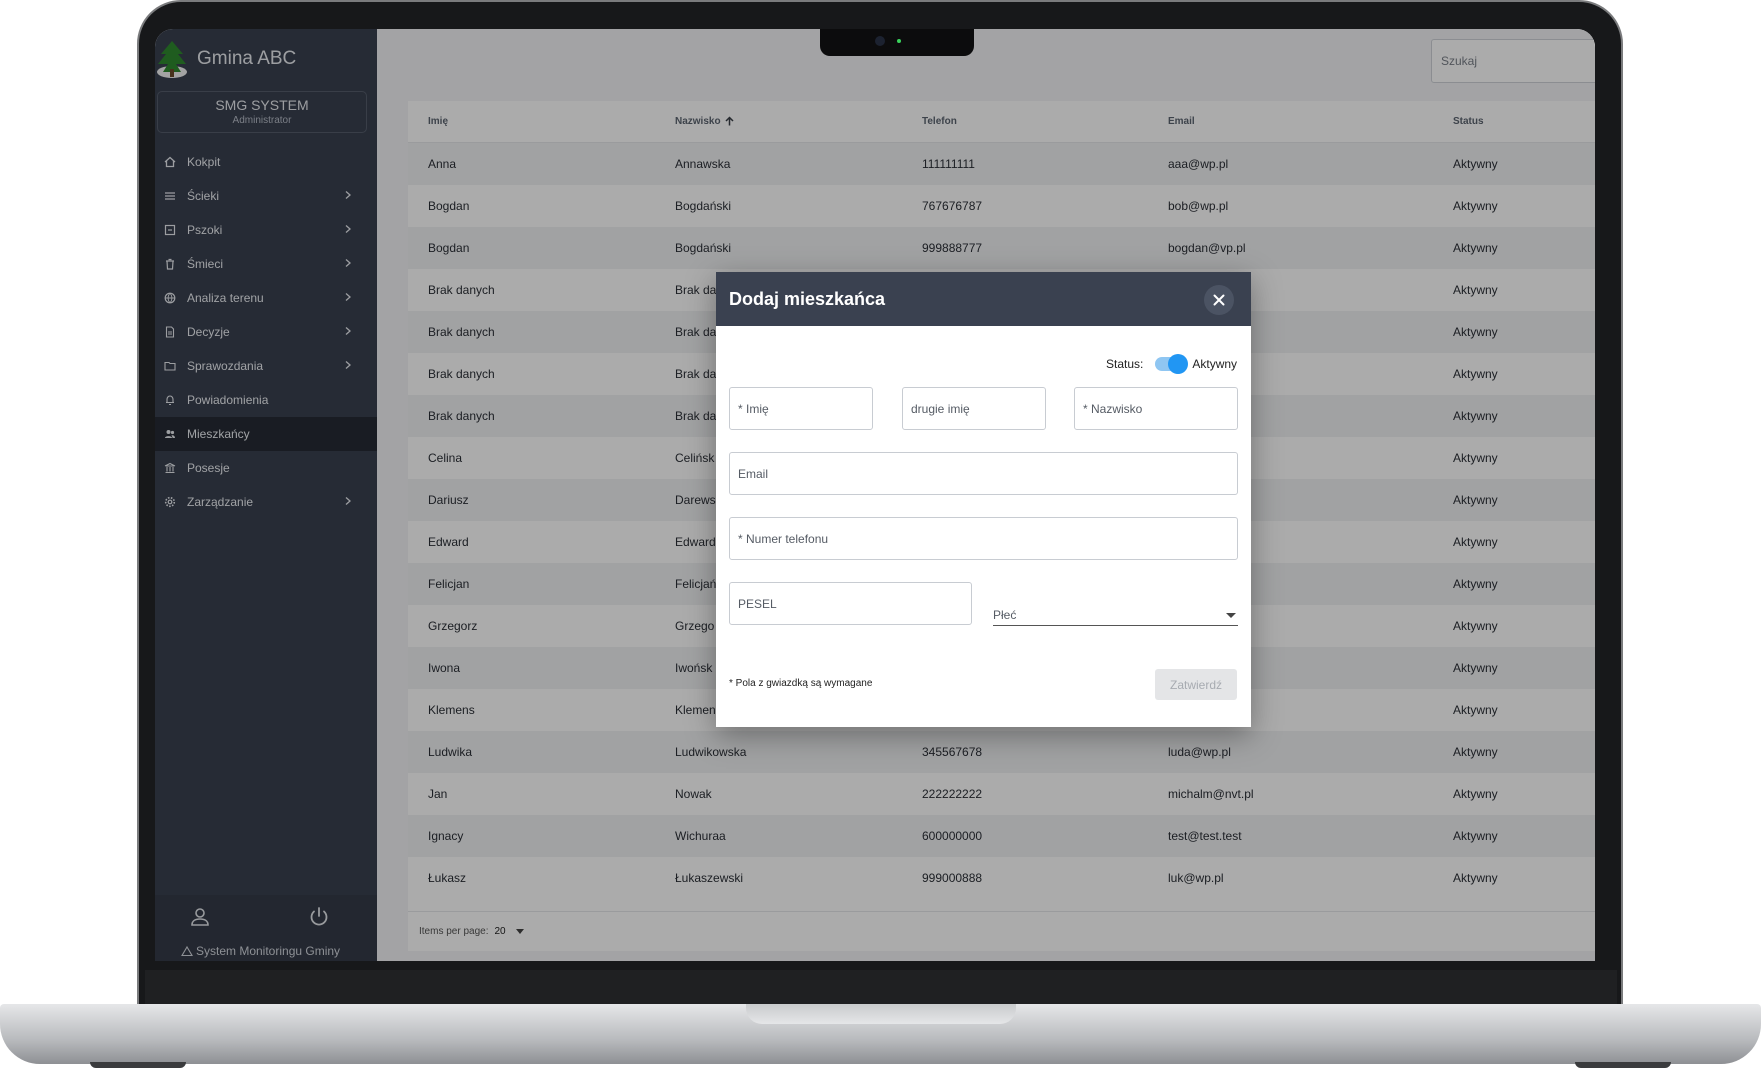 The width and height of the screenshot is (1761, 1075). I want to click on laptop-foot-left, so click(138, 1065).